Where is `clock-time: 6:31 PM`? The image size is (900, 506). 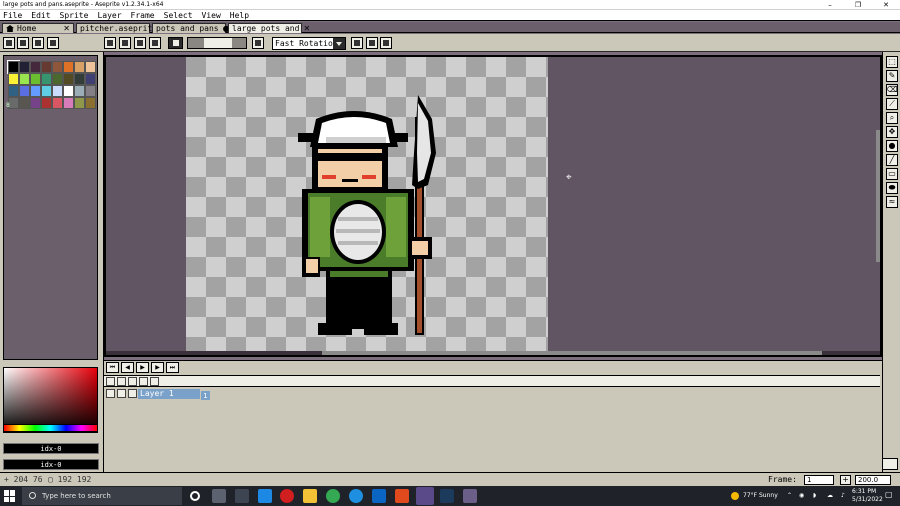 clock-time: 6:31 PM is located at coordinates (864, 492).